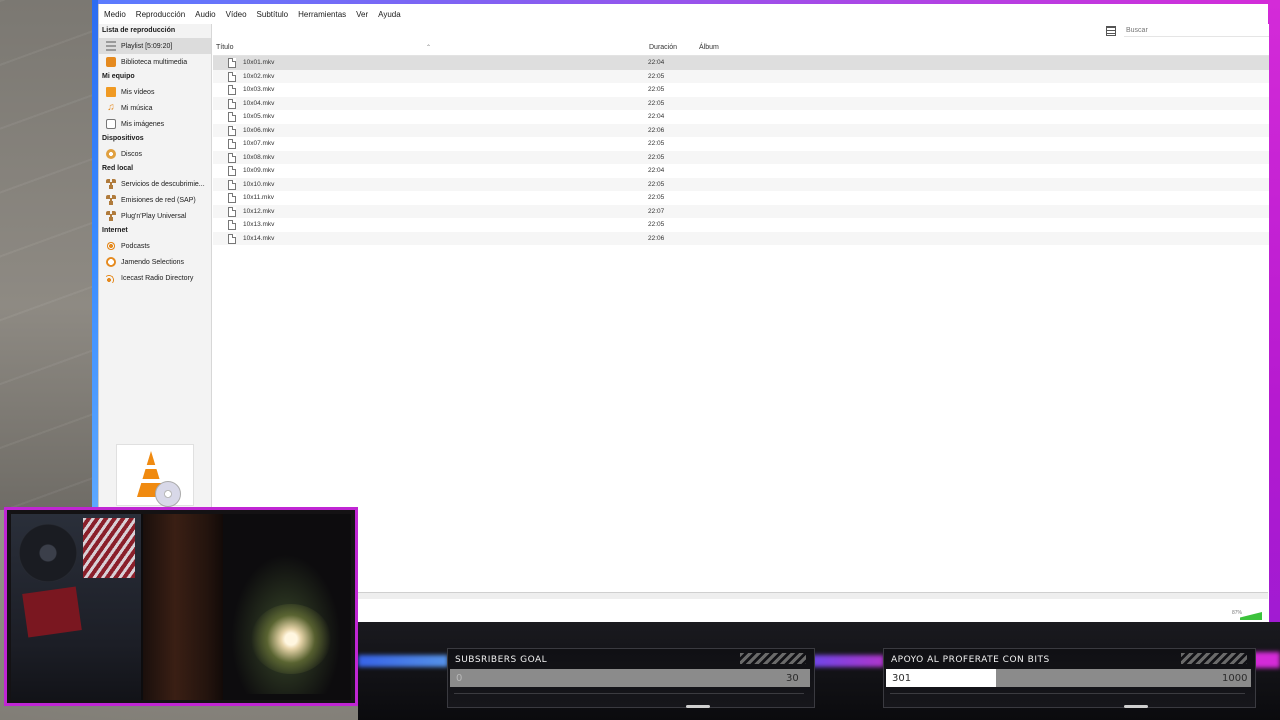 The width and height of the screenshot is (1280, 720). What do you see at coordinates (741, 238) in the screenshot?
I see `playlist-row: 10x14.mkv 22:06` at bounding box center [741, 238].